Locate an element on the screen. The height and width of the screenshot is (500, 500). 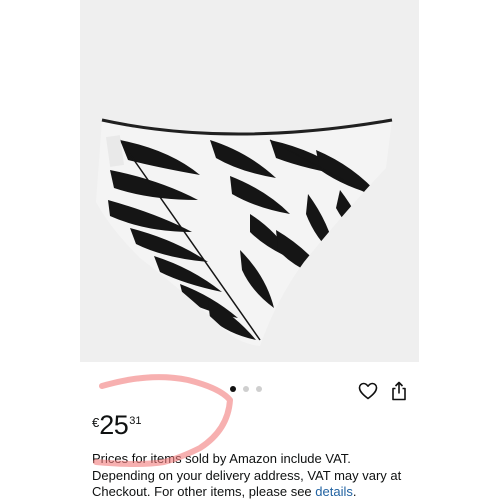
share-icon is located at coordinates (399, 391).